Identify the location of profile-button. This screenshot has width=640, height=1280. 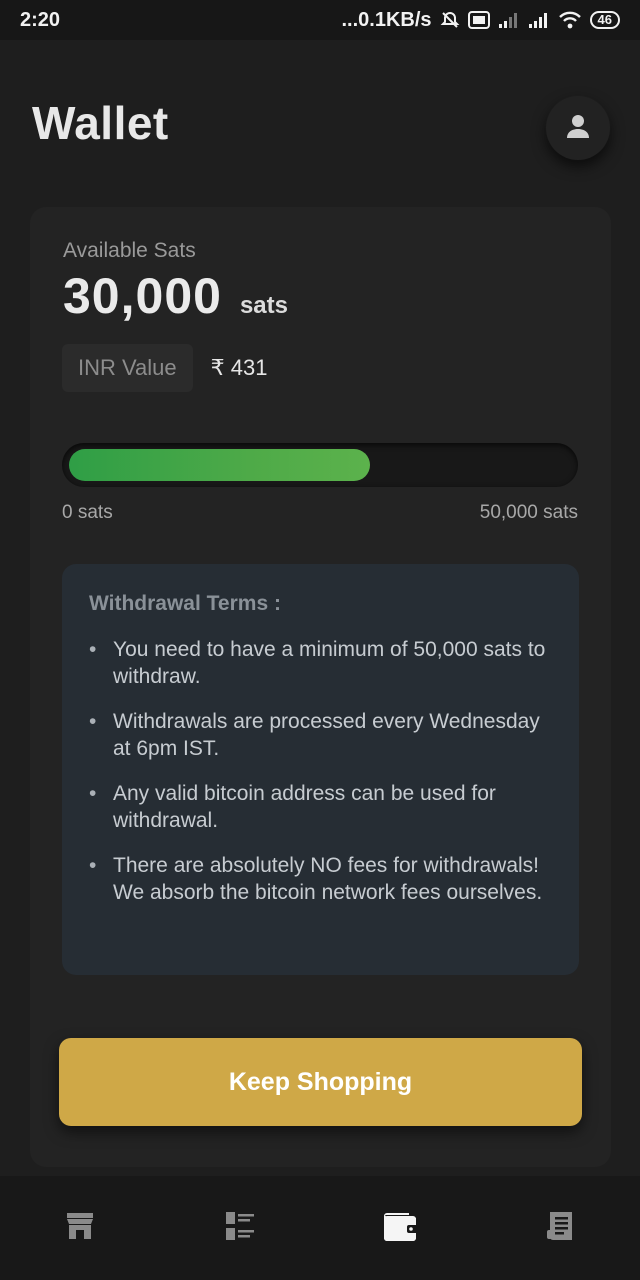
(578, 128).